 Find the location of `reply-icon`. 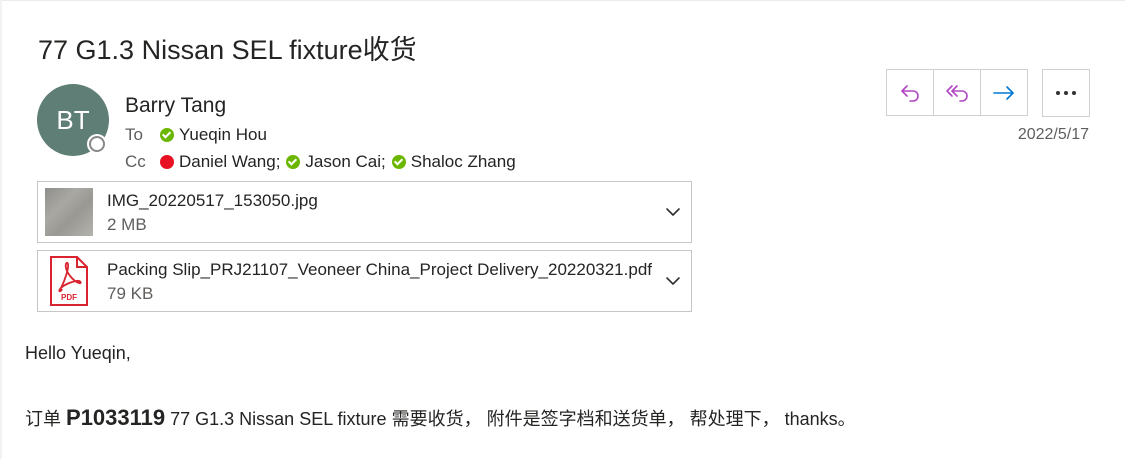

reply-icon is located at coordinates (910, 93).